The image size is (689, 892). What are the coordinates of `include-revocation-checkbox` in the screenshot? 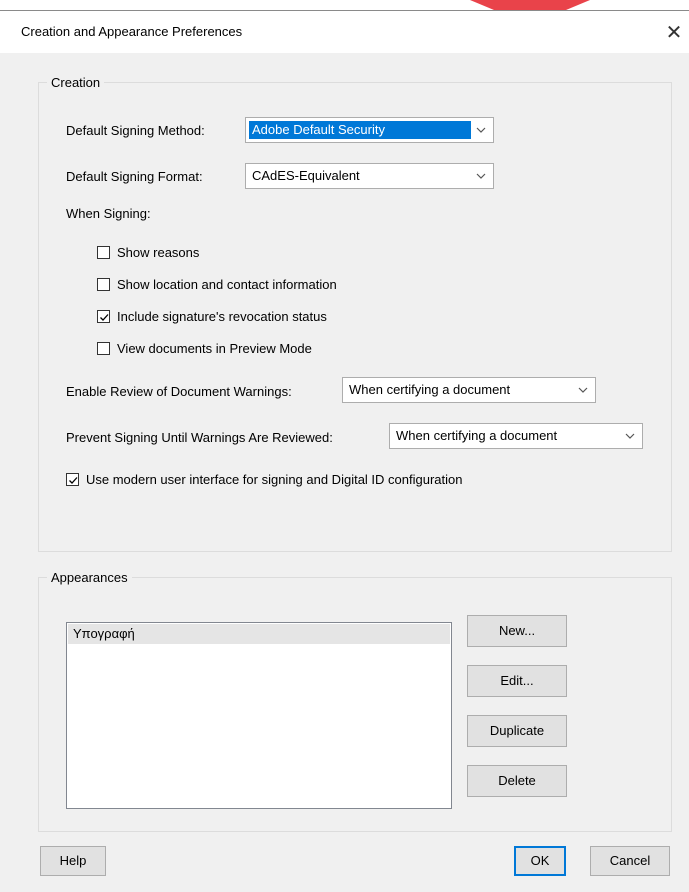 It's located at (103, 316).